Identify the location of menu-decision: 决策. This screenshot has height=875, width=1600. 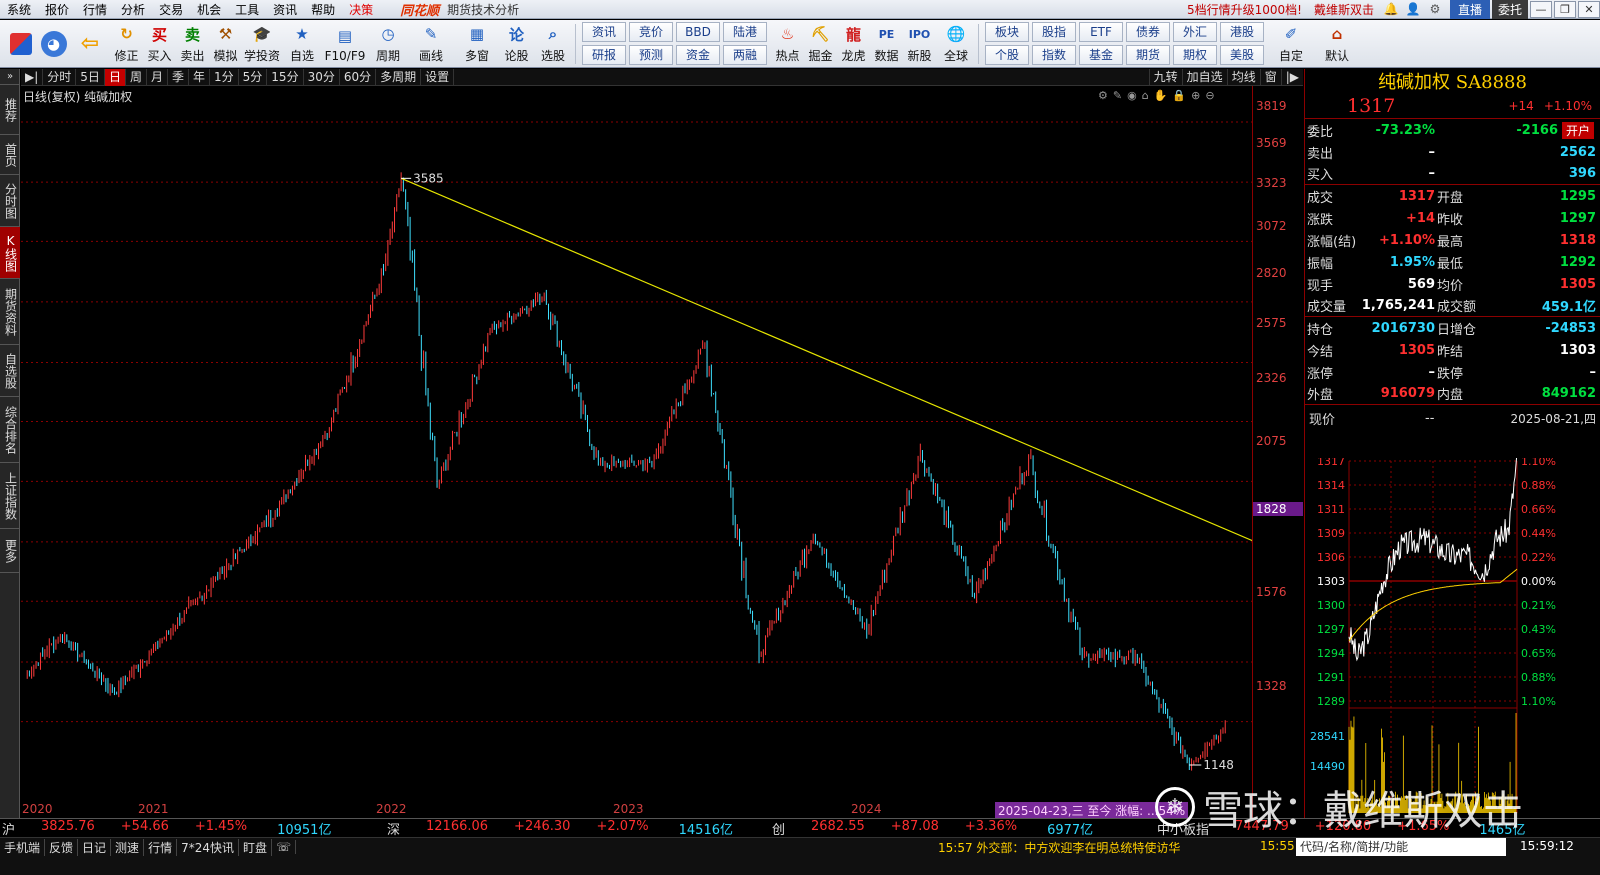
(361, 9).